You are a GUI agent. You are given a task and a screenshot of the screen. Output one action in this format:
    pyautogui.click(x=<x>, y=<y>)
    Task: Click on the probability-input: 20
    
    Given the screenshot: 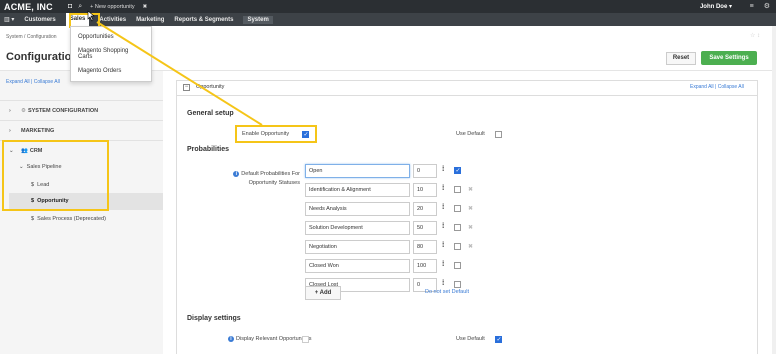 What is the action you would take?
    pyautogui.click(x=425, y=209)
    